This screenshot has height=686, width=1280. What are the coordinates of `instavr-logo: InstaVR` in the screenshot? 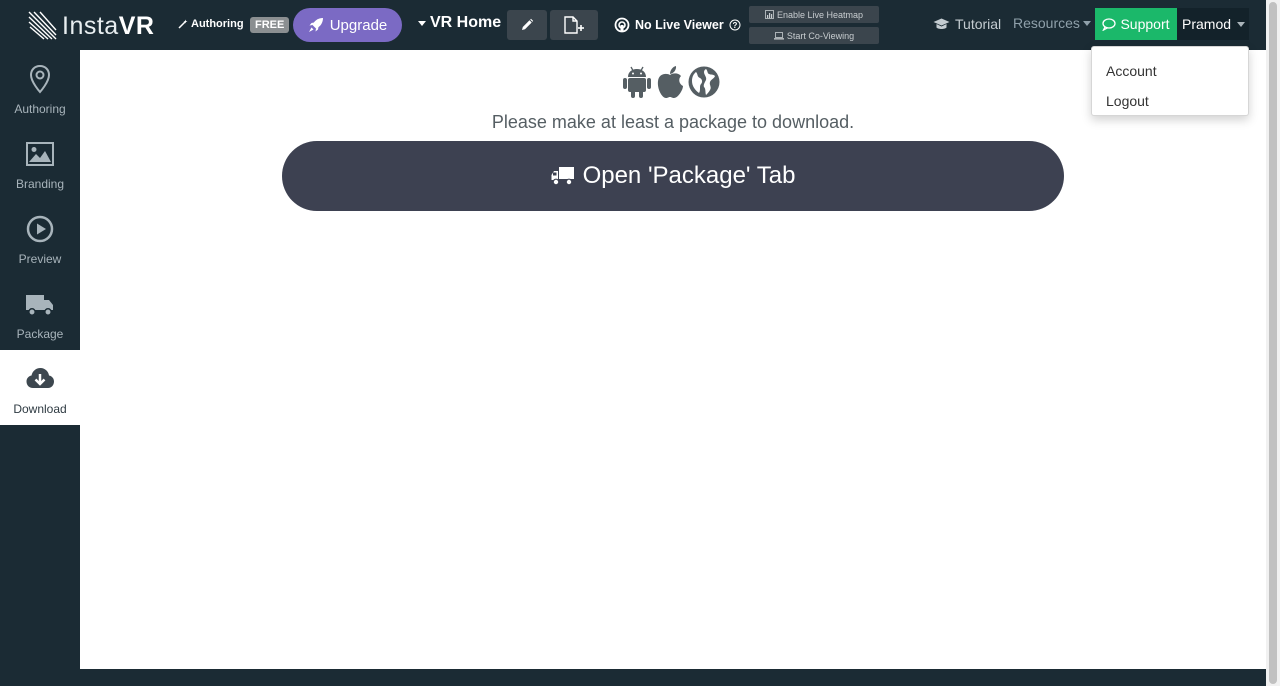 It's located at (93, 26).